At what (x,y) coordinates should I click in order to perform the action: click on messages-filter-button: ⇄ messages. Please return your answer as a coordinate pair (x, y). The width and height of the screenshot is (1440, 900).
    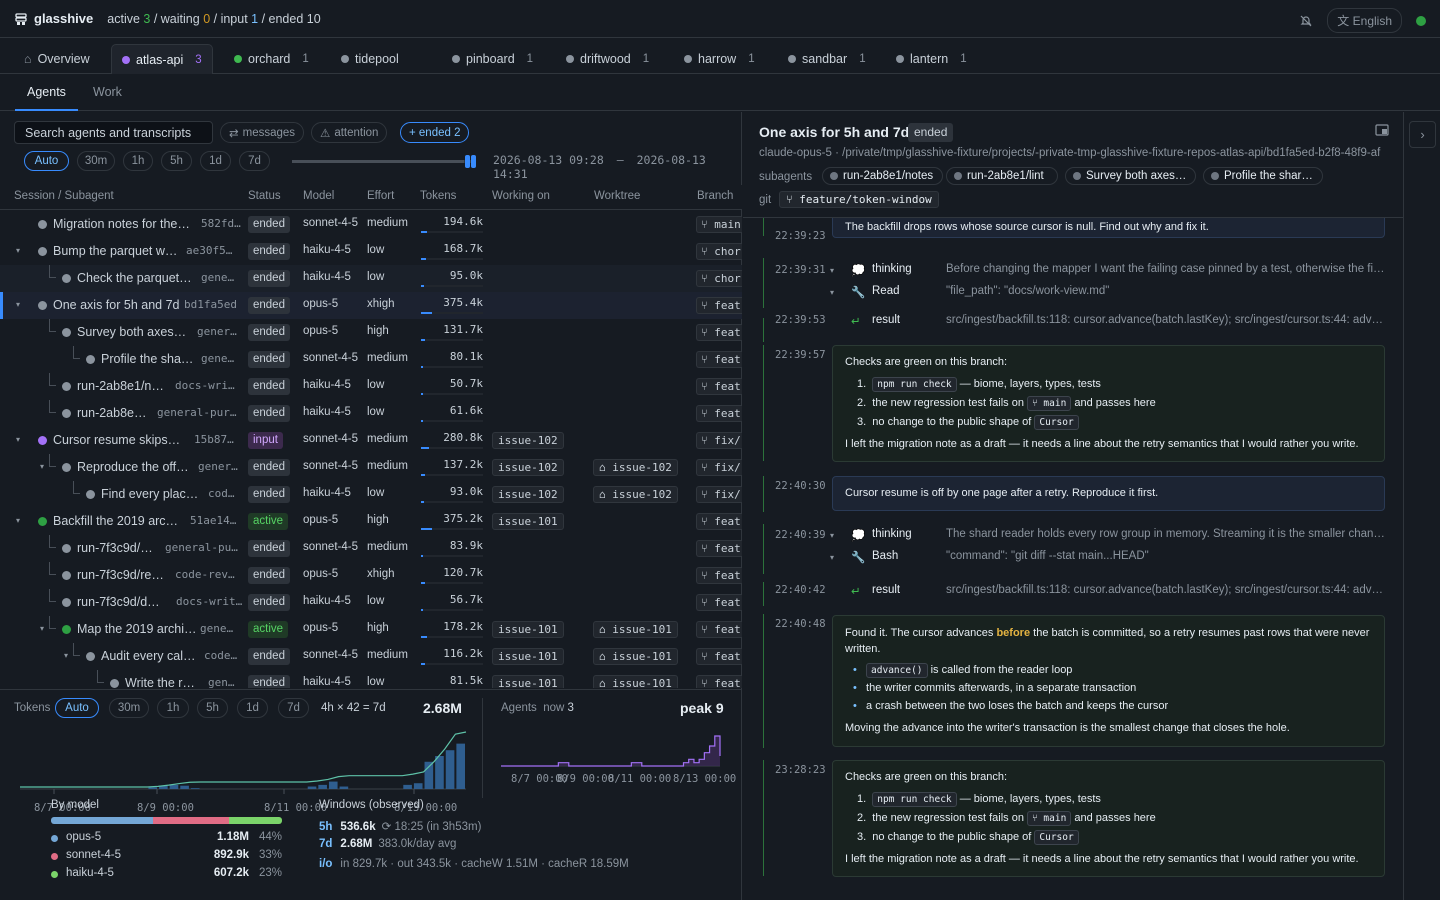
    Looking at the image, I should click on (262, 132).